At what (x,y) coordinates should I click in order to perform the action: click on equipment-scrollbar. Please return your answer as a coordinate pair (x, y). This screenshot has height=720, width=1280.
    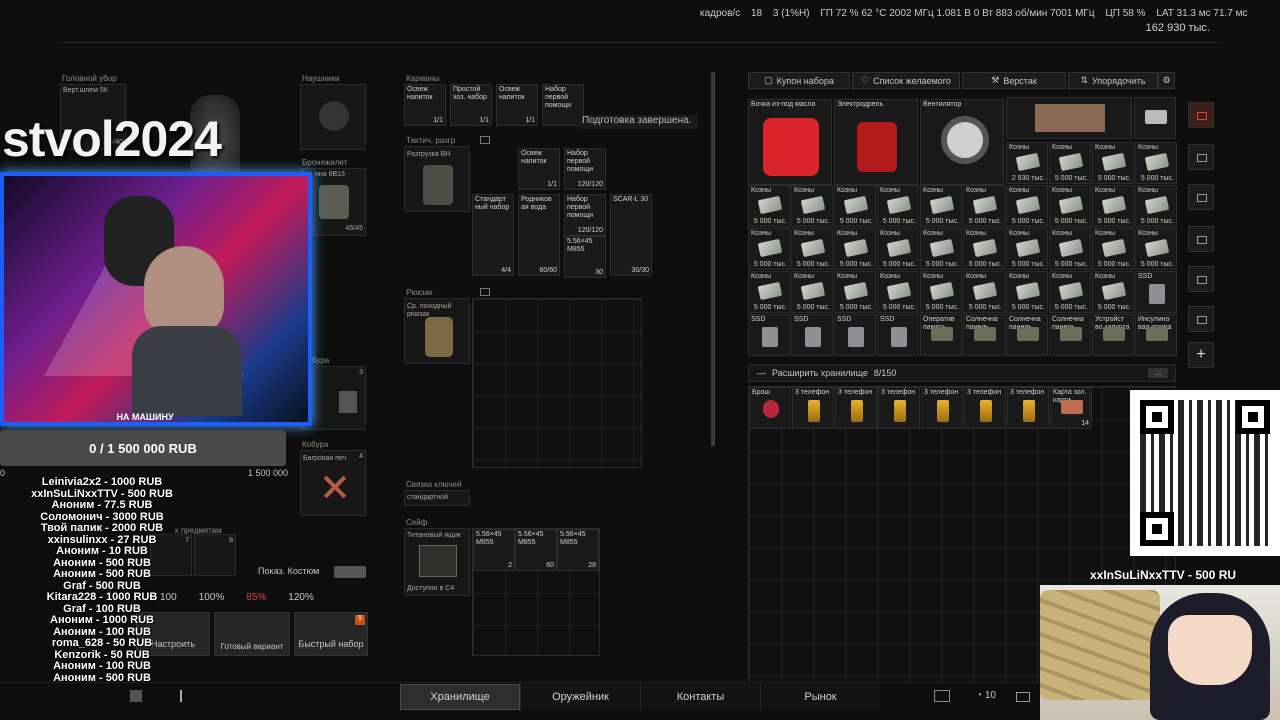
    Looking at the image, I should click on (713, 259).